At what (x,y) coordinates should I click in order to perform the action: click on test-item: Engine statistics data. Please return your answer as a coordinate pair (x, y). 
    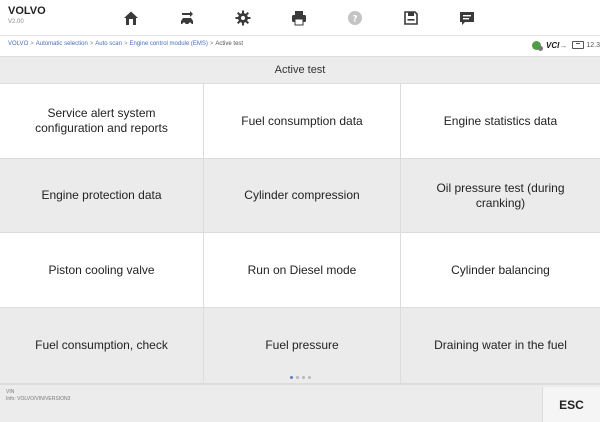
    Looking at the image, I should click on (500, 121).